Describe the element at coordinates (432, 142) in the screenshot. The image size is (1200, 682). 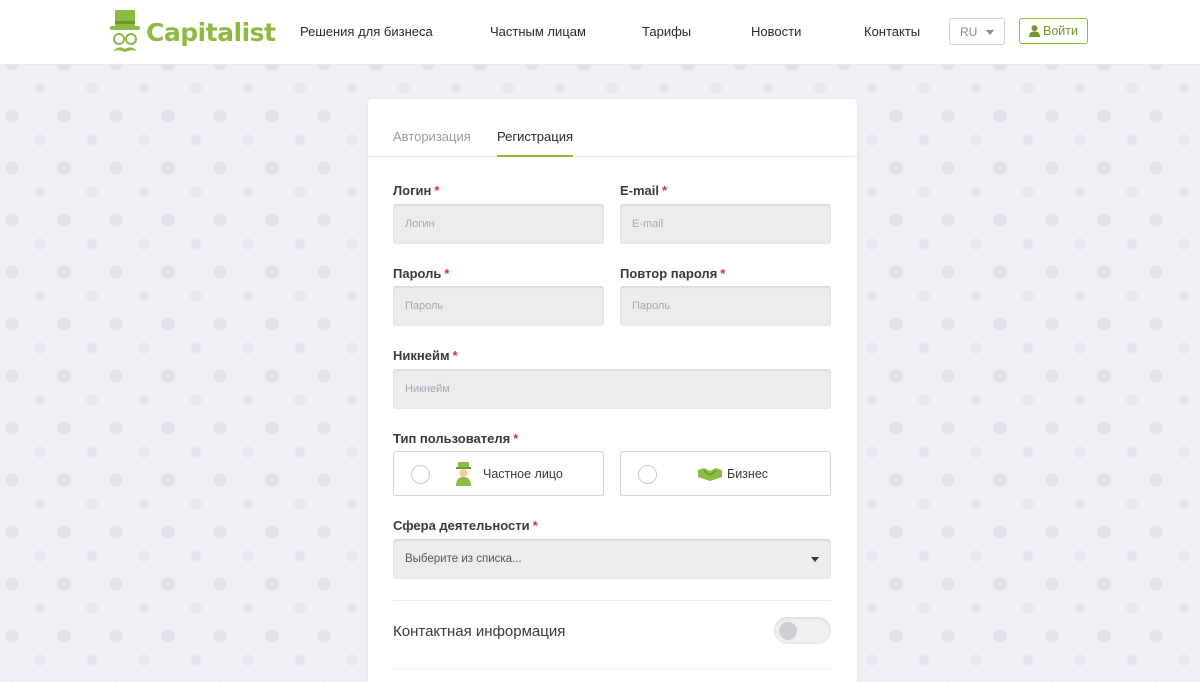
I see `tab-authorization: Авторизация` at that location.